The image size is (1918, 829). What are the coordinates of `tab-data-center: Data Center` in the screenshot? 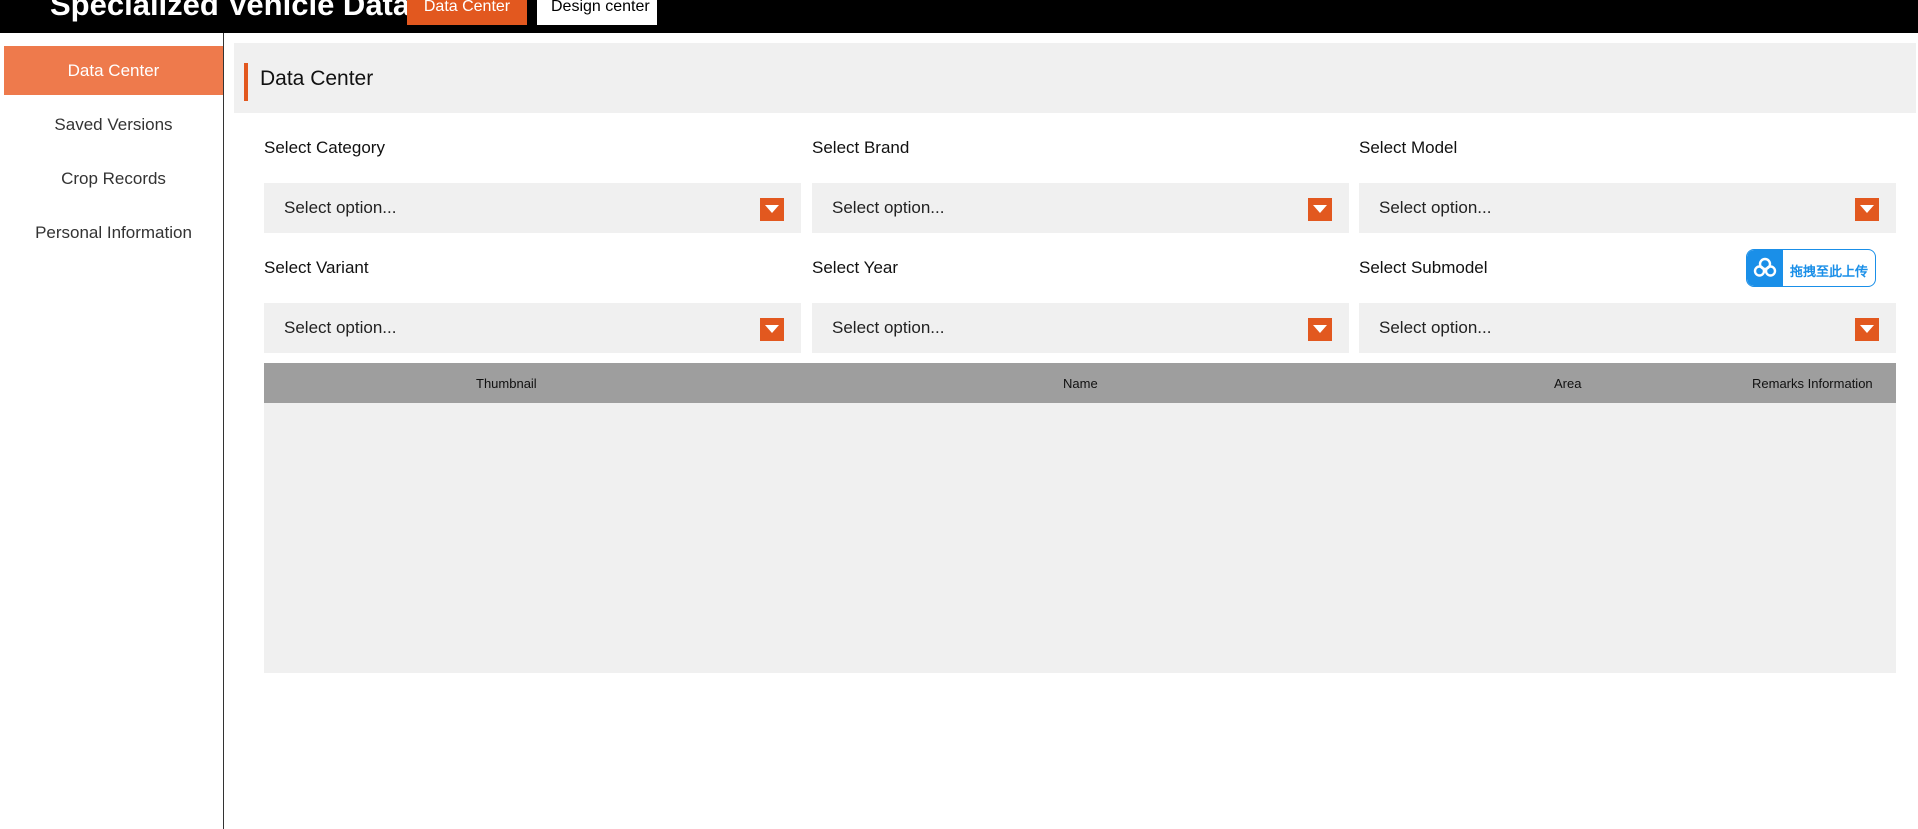 It's located at (467, 12).